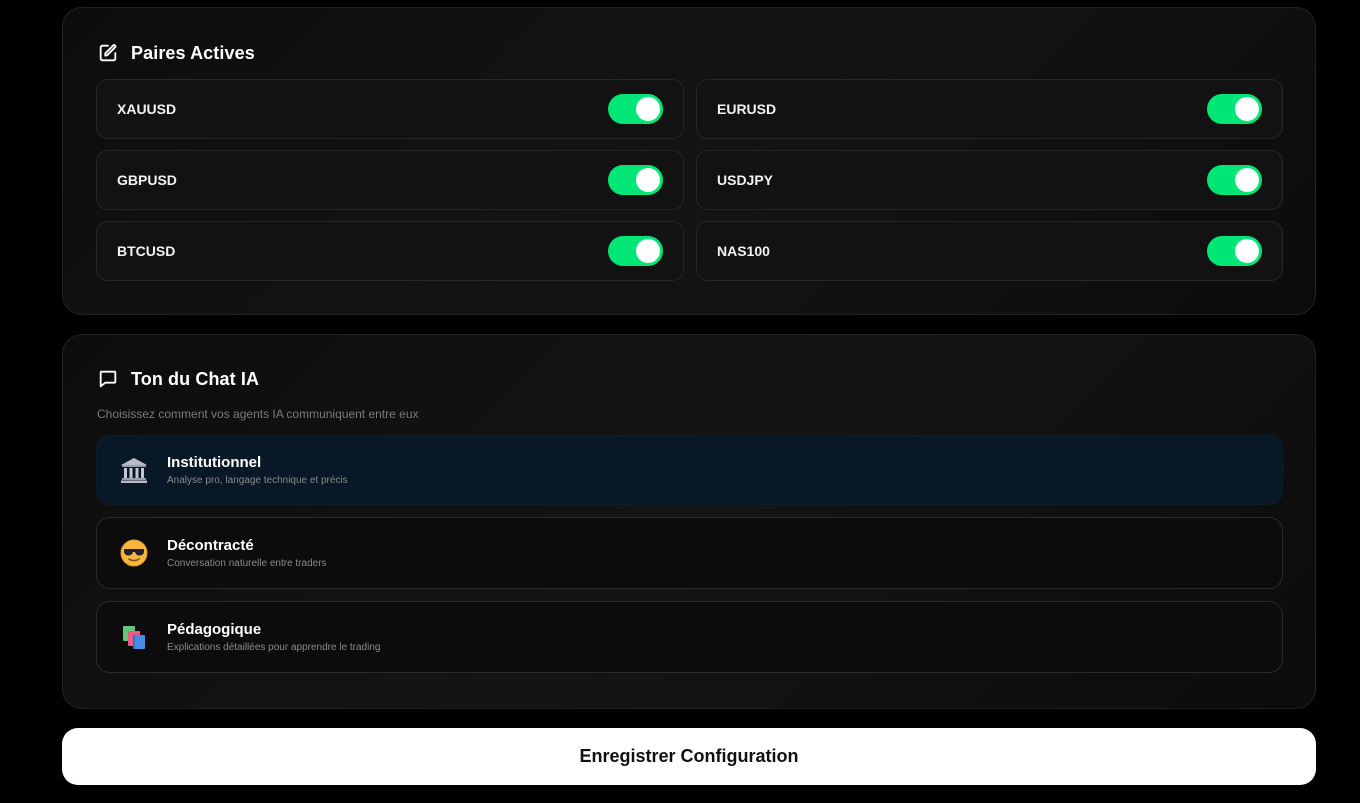 The height and width of the screenshot is (803, 1360). I want to click on edit-square-icon, so click(108, 53).